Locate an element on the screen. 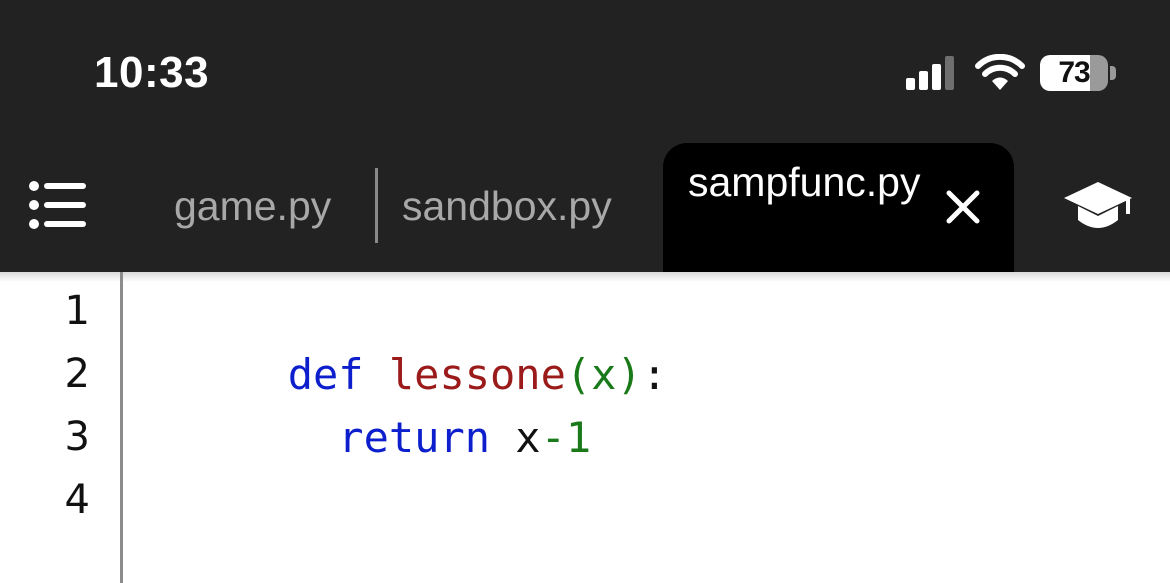 This screenshot has height=583, width=1170. line-number: 3 is located at coordinates (77, 437).